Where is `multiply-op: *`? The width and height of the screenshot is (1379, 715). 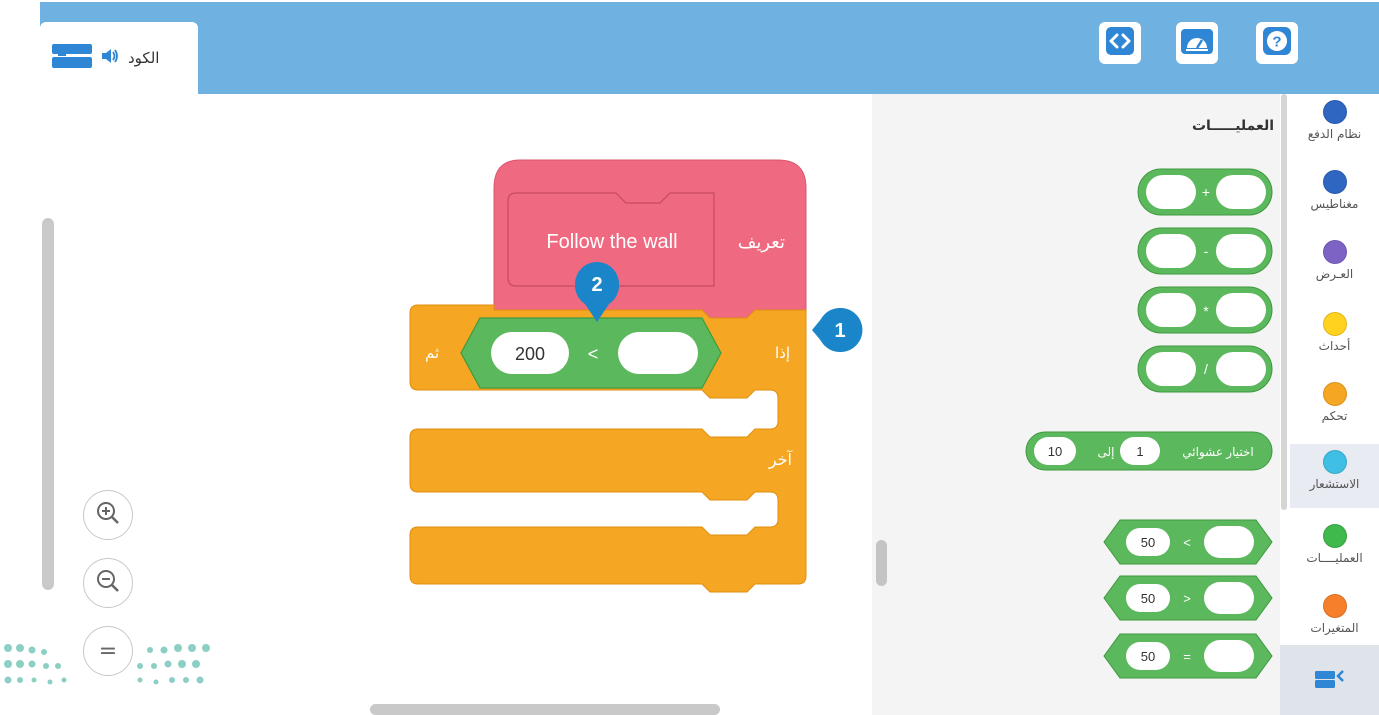
multiply-op: * is located at coordinates (1206, 311).